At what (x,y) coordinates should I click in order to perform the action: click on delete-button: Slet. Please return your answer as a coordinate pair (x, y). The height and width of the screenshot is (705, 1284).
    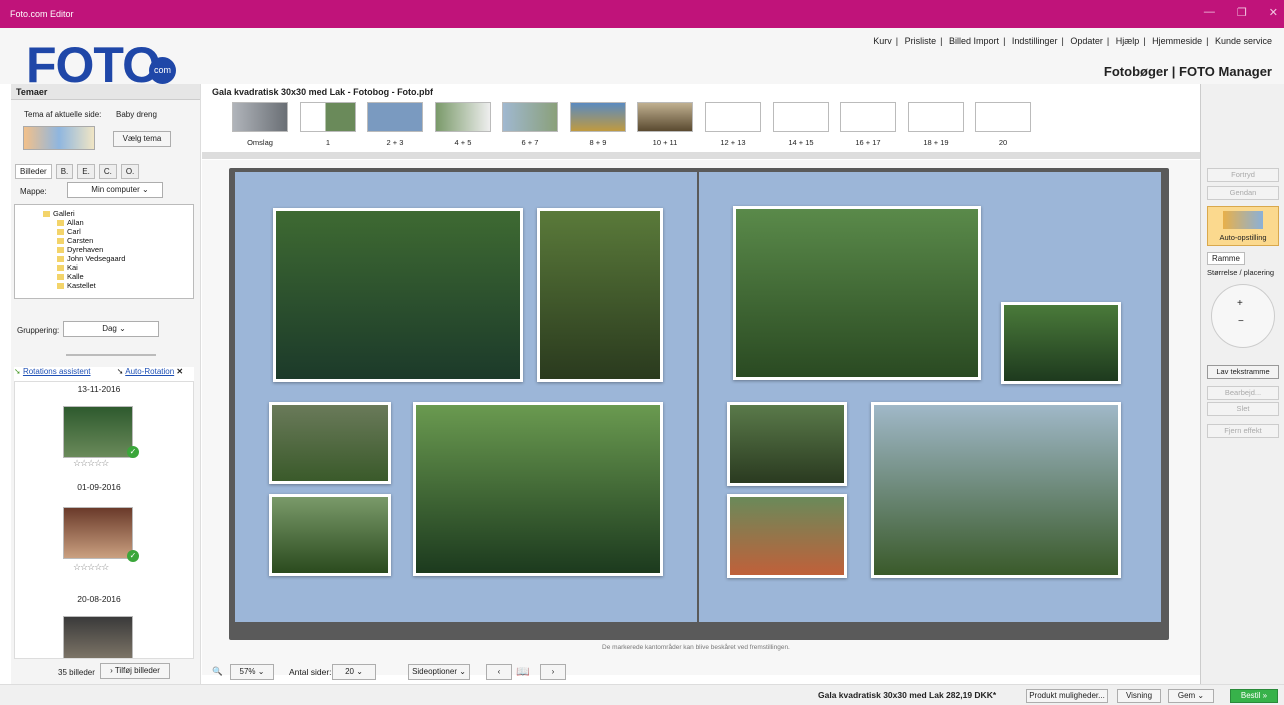
    Looking at the image, I should click on (1243, 409).